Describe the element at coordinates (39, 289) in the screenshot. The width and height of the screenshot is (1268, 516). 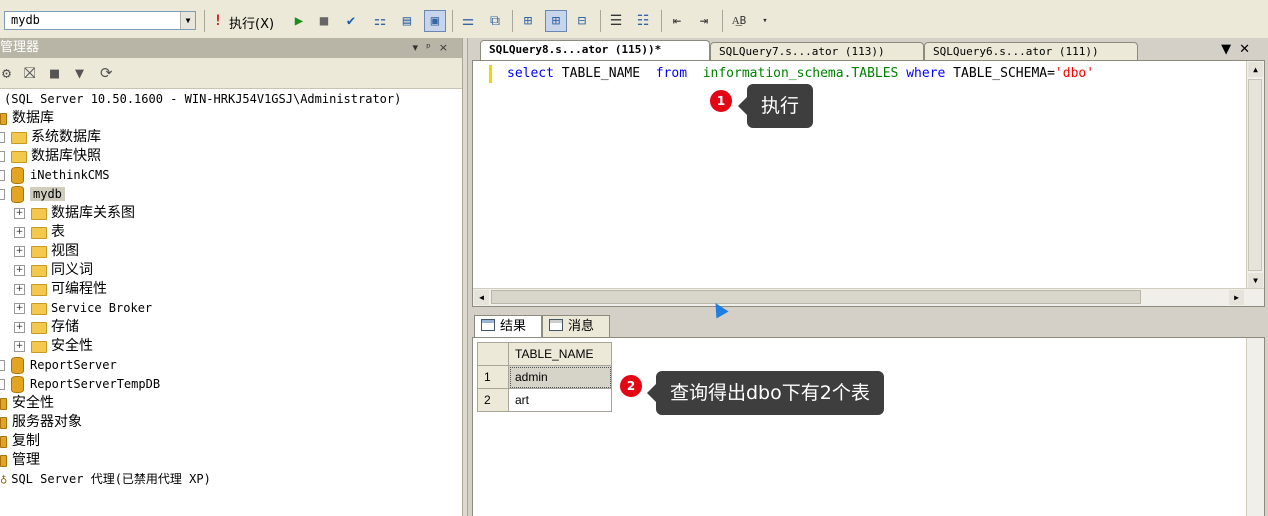
I see `folder-icon` at that location.